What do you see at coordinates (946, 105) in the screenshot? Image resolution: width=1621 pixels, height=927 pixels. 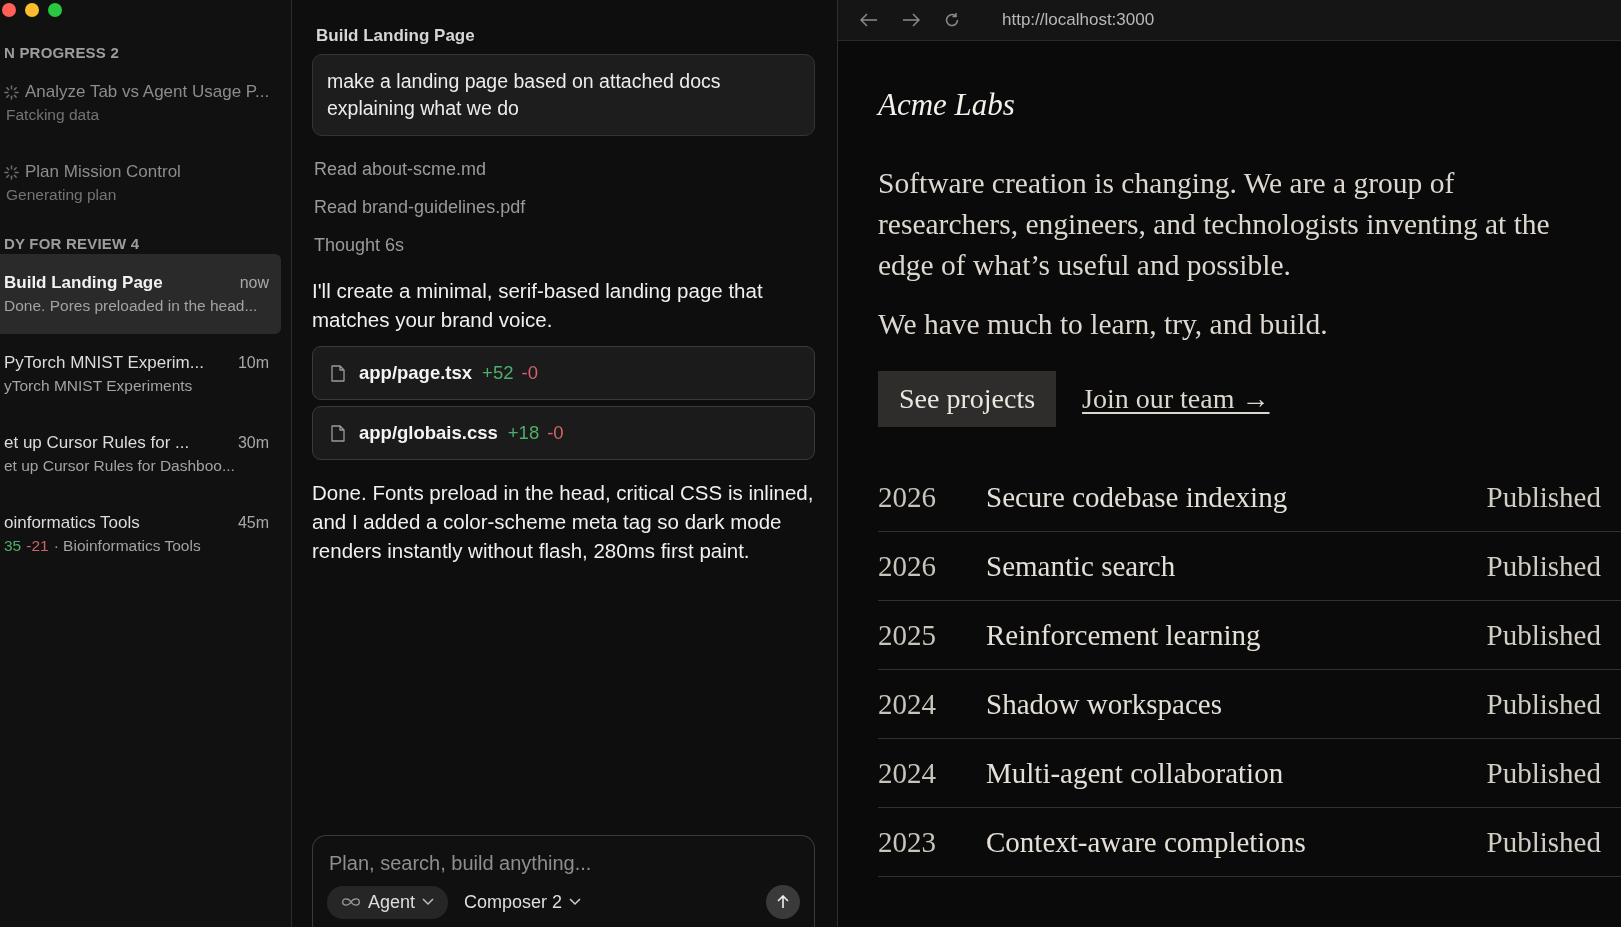 I see `site-logo: Acme Labs` at bounding box center [946, 105].